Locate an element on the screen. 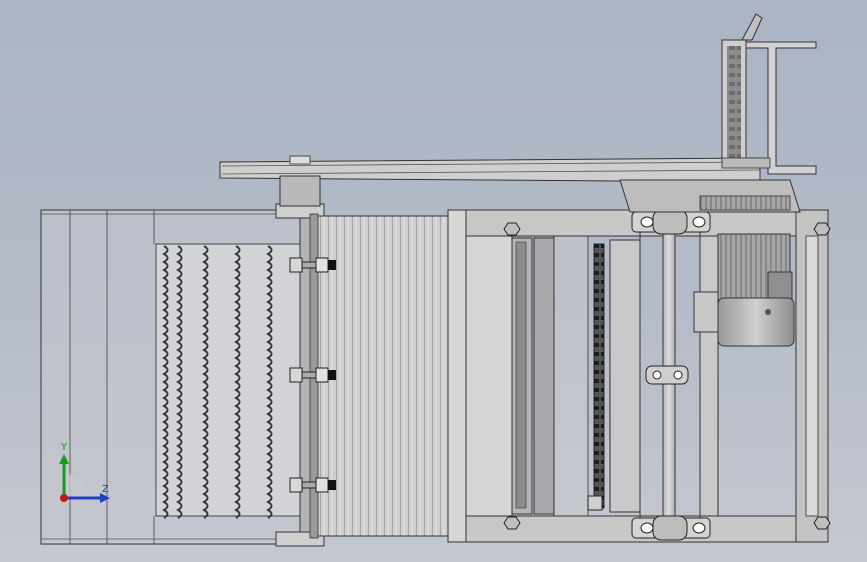 The height and width of the screenshot is (562, 867). z-axis-label: Z is located at coordinates (105, 489).